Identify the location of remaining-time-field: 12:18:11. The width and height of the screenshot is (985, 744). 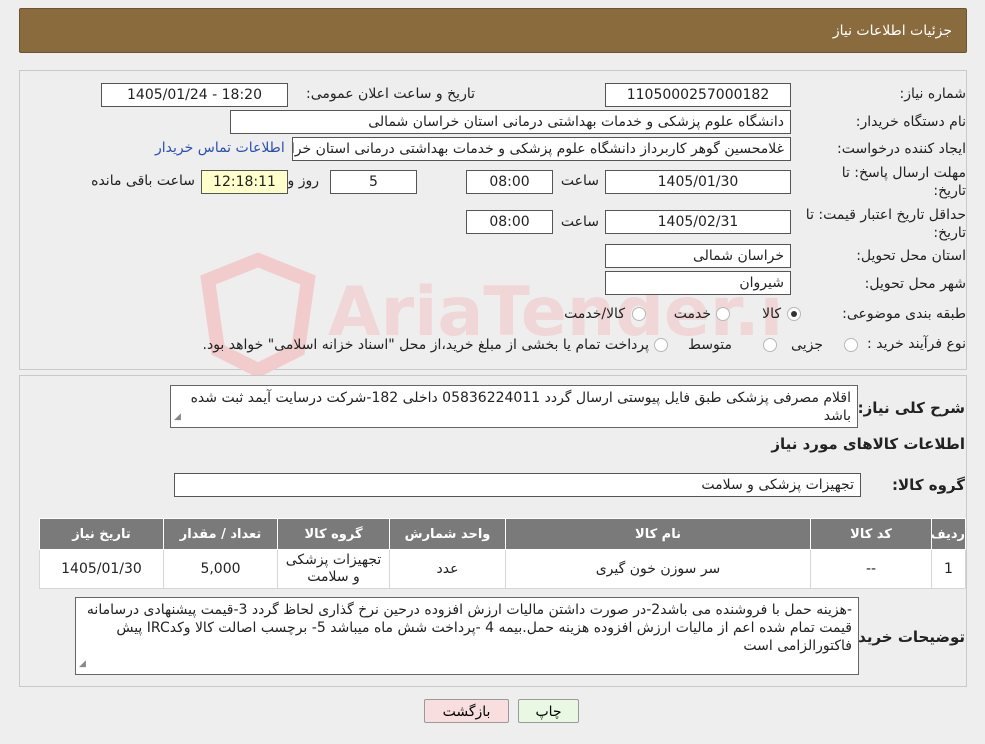
(244, 182).